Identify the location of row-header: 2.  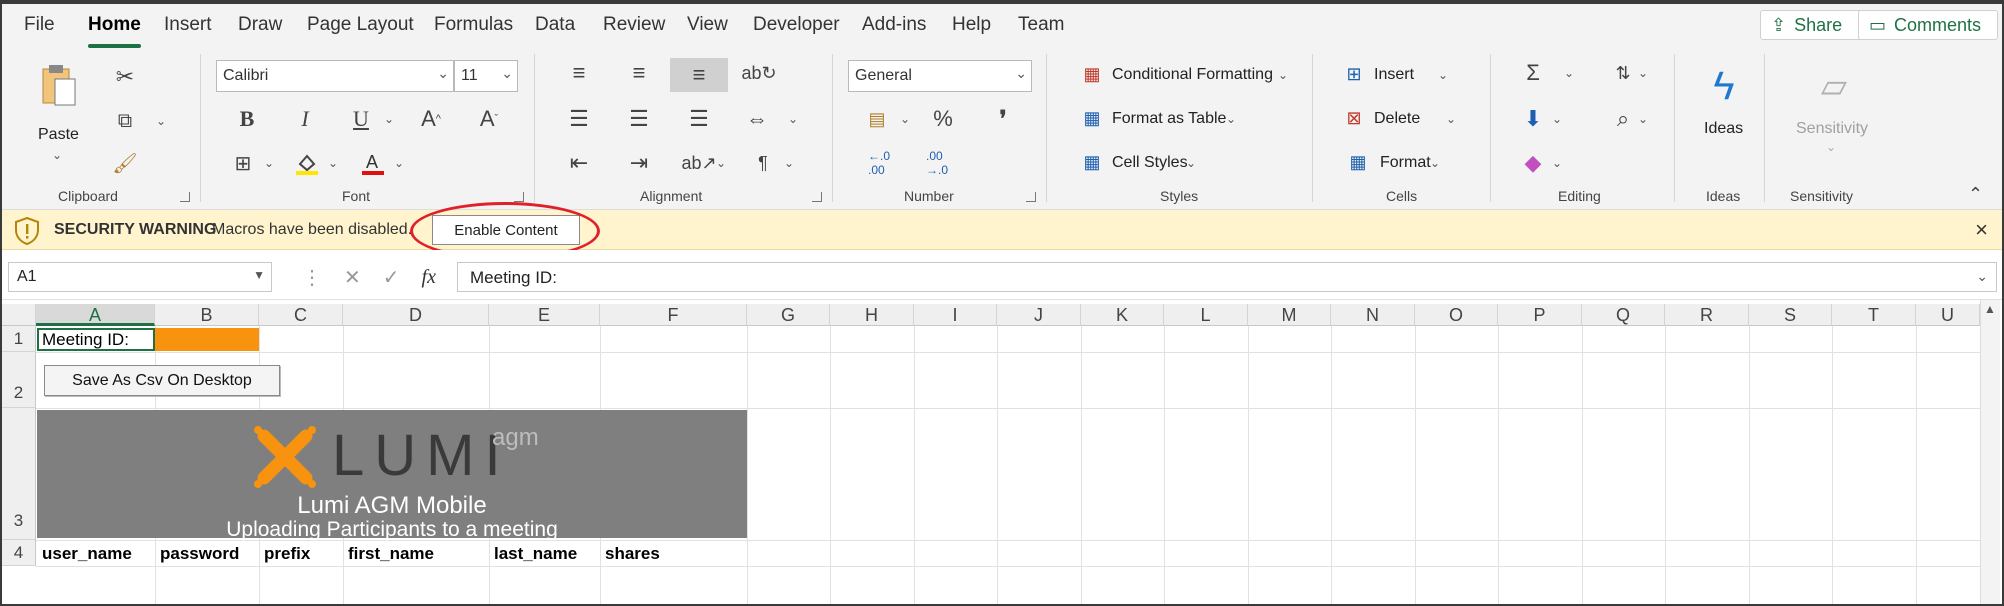
(19, 380).